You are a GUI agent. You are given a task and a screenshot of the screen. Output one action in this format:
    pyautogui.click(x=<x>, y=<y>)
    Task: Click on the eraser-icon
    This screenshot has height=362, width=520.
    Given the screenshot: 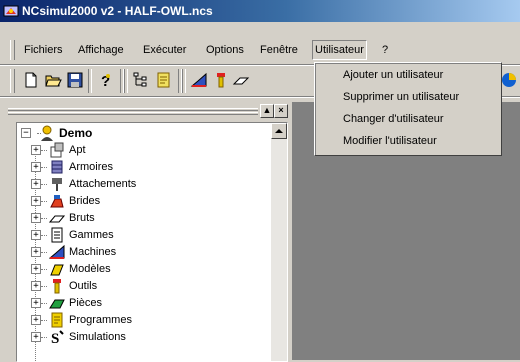 What is the action you would take?
    pyautogui.click(x=241, y=80)
    